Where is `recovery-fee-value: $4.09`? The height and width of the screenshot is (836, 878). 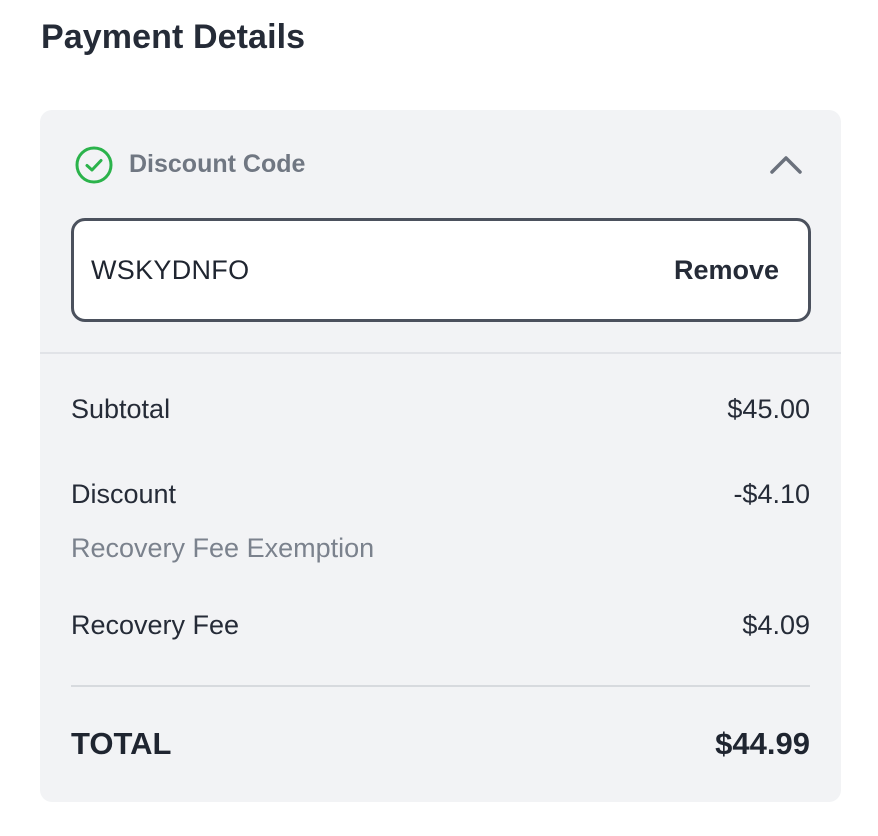
recovery-fee-value: $4.09 is located at coordinates (776, 625).